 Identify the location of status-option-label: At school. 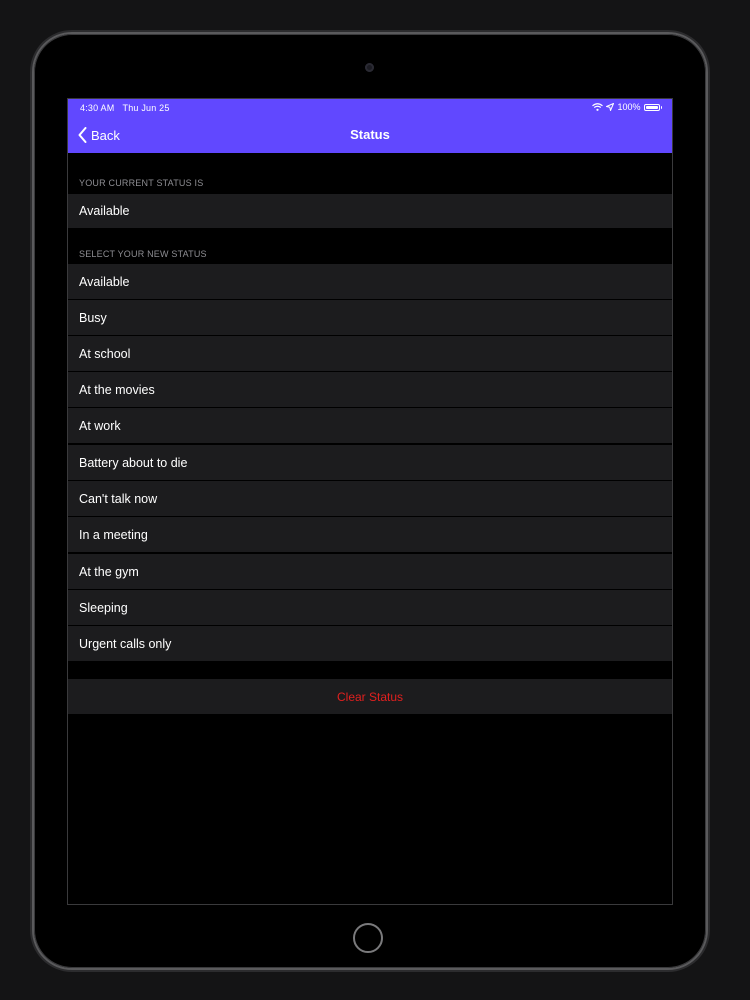
(105, 353).